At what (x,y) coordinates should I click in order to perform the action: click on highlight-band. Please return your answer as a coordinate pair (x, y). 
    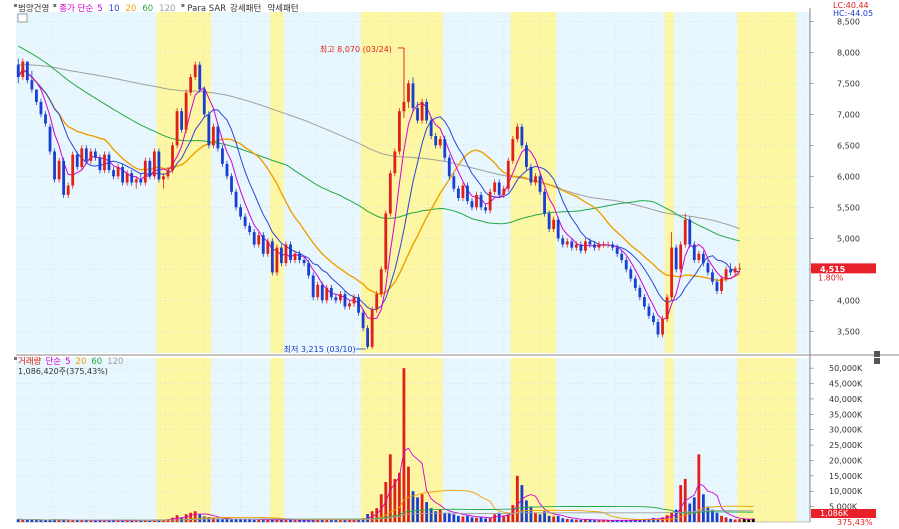
    Looking at the image, I should click on (767, 182).